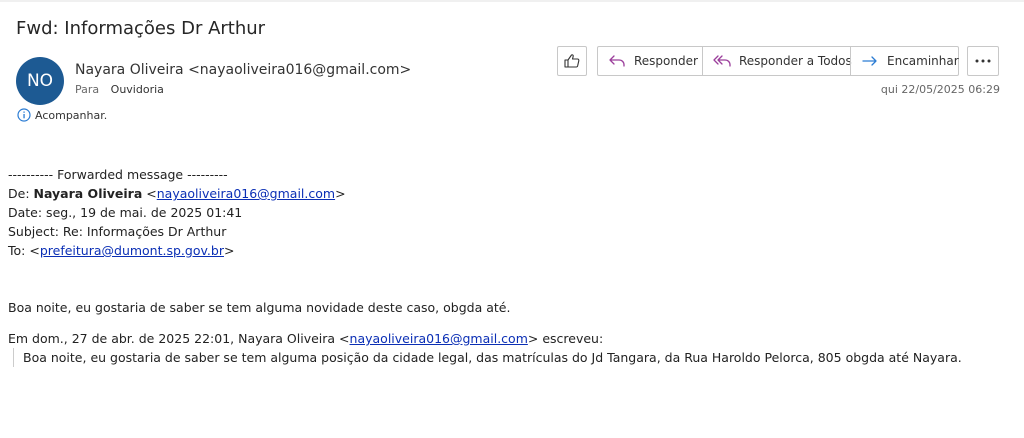  Describe the element at coordinates (869, 61) in the screenshot. I see `forward-arrow-icon` at that location.